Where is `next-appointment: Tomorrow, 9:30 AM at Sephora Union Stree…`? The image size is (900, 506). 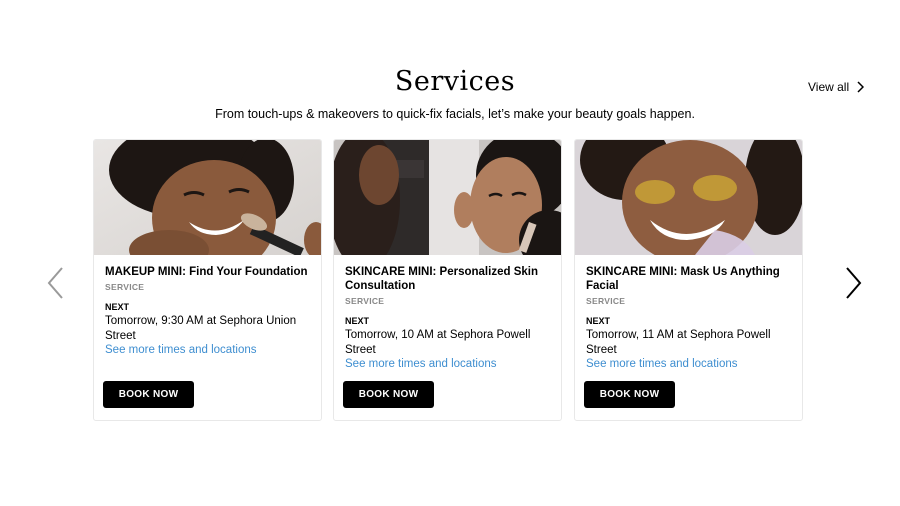 next-appointment: Tomorrow, 9:30 AM at Sephora Union Stree… is located at coordinates (201, 328).